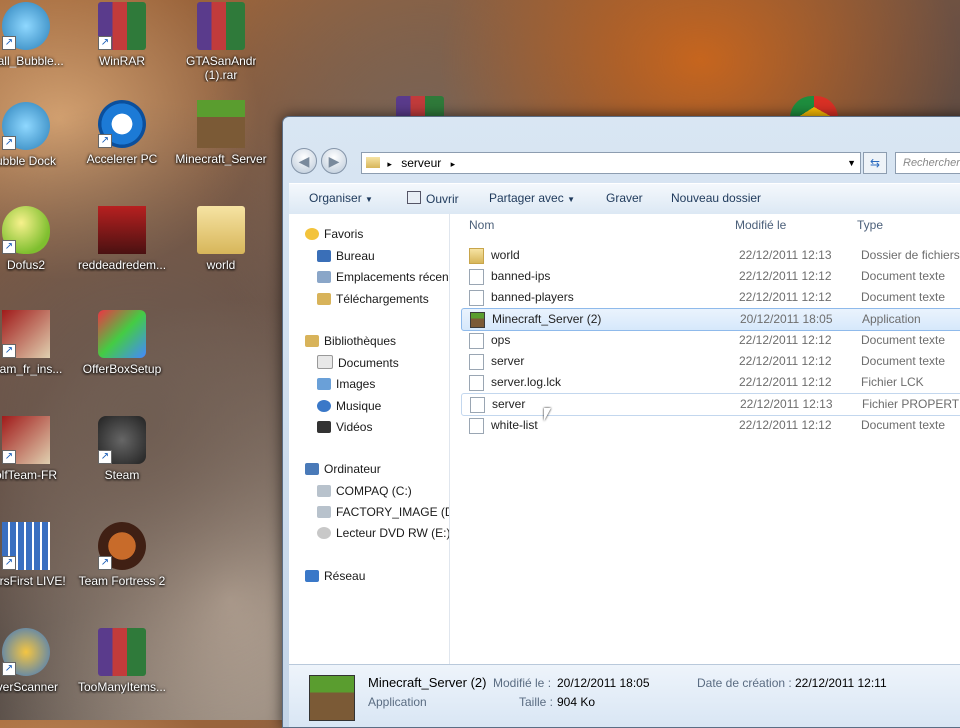  What do you see at coordinates (122, 230) in the screenshot?
I see `red-dead-icon` at bounding box center [122, 230].